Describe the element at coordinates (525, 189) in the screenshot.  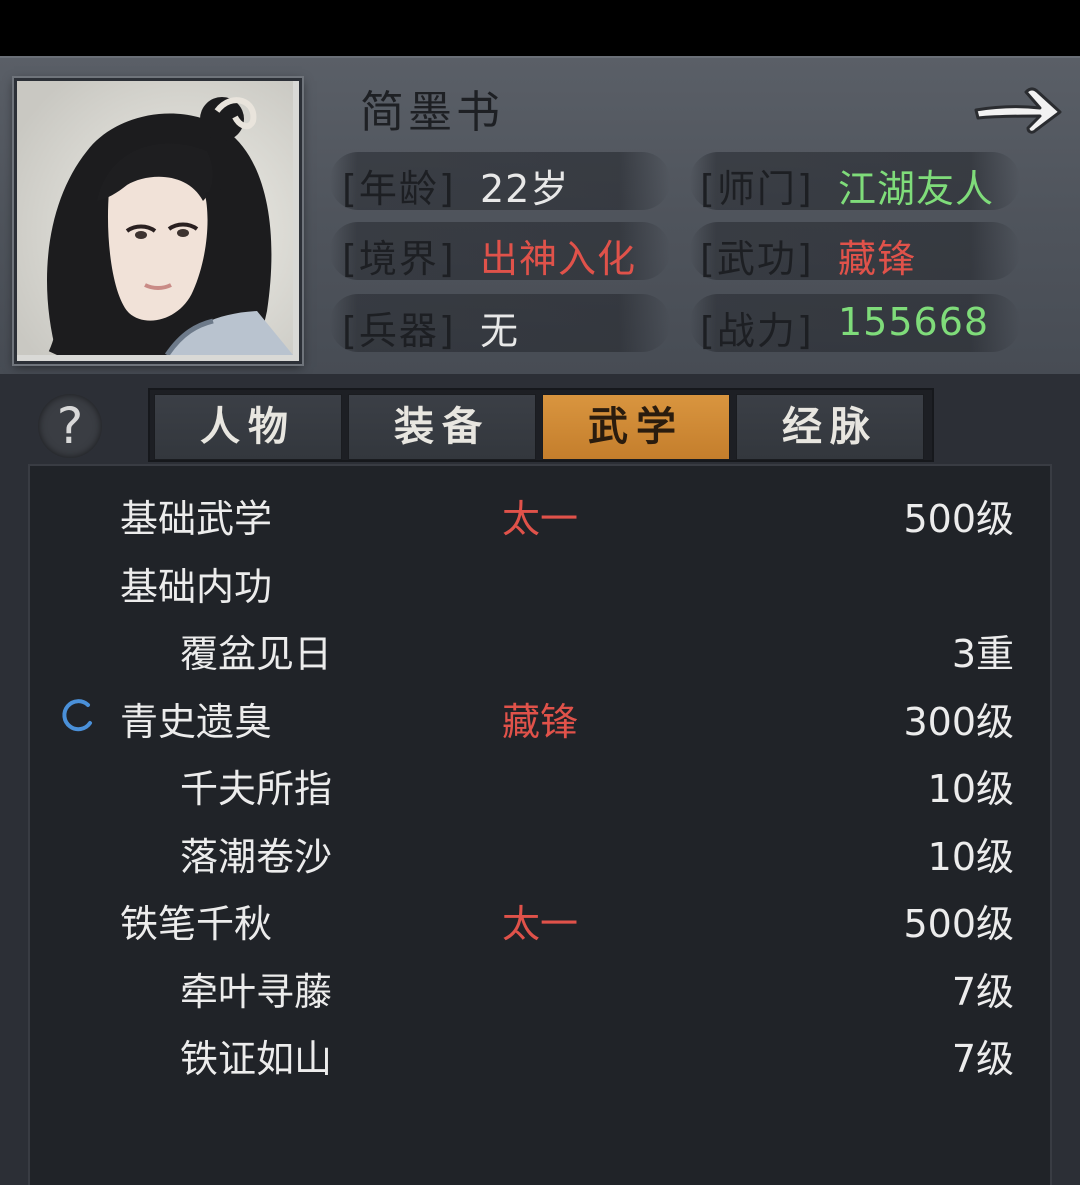
I see `stat-value-age: 22岁` at that location.